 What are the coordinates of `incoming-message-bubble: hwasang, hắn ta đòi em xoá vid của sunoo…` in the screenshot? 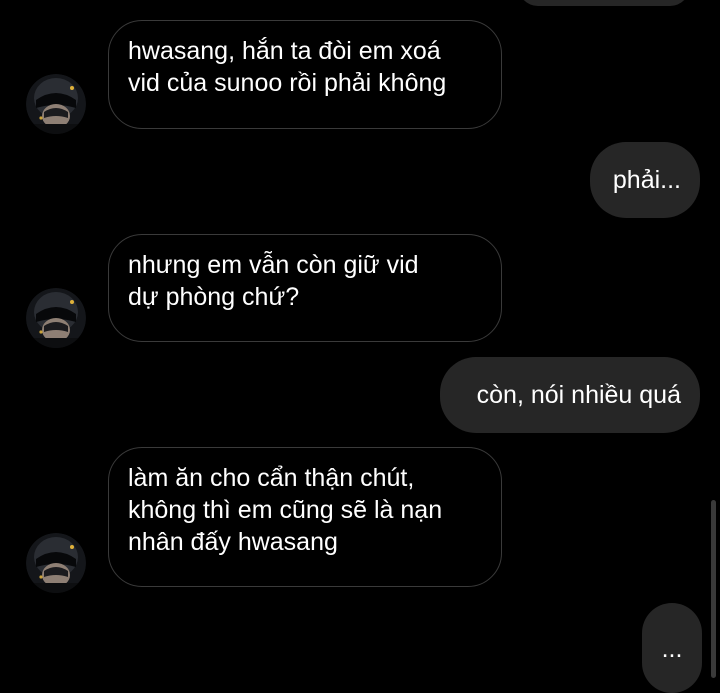 It's located at (305, 74).